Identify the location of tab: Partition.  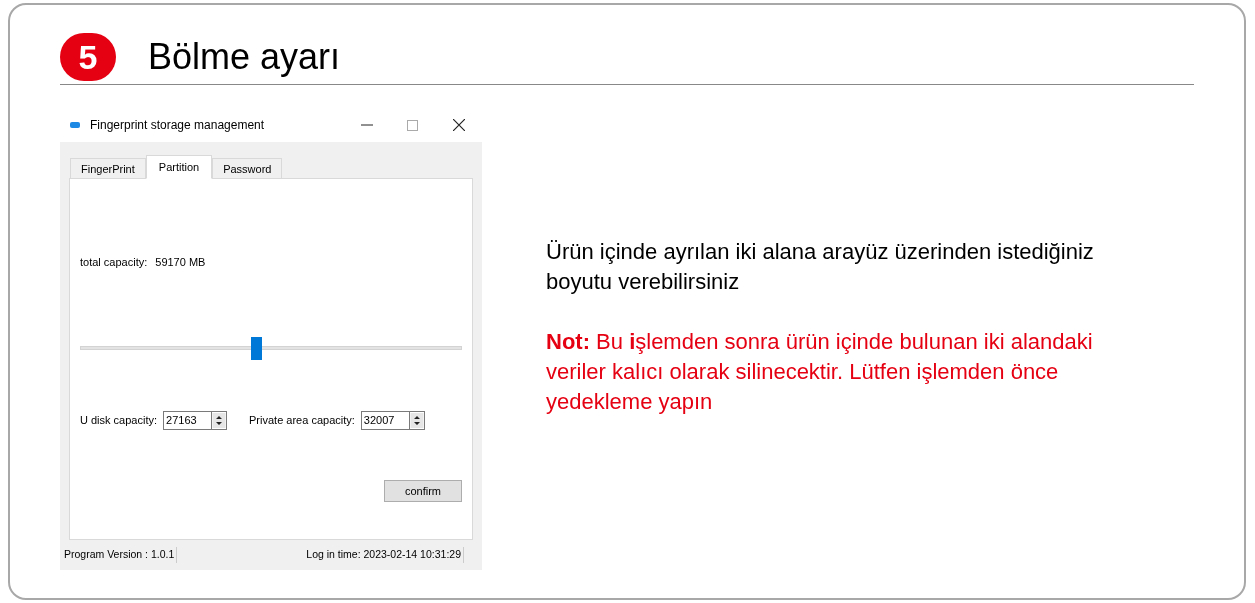
(179, 167).